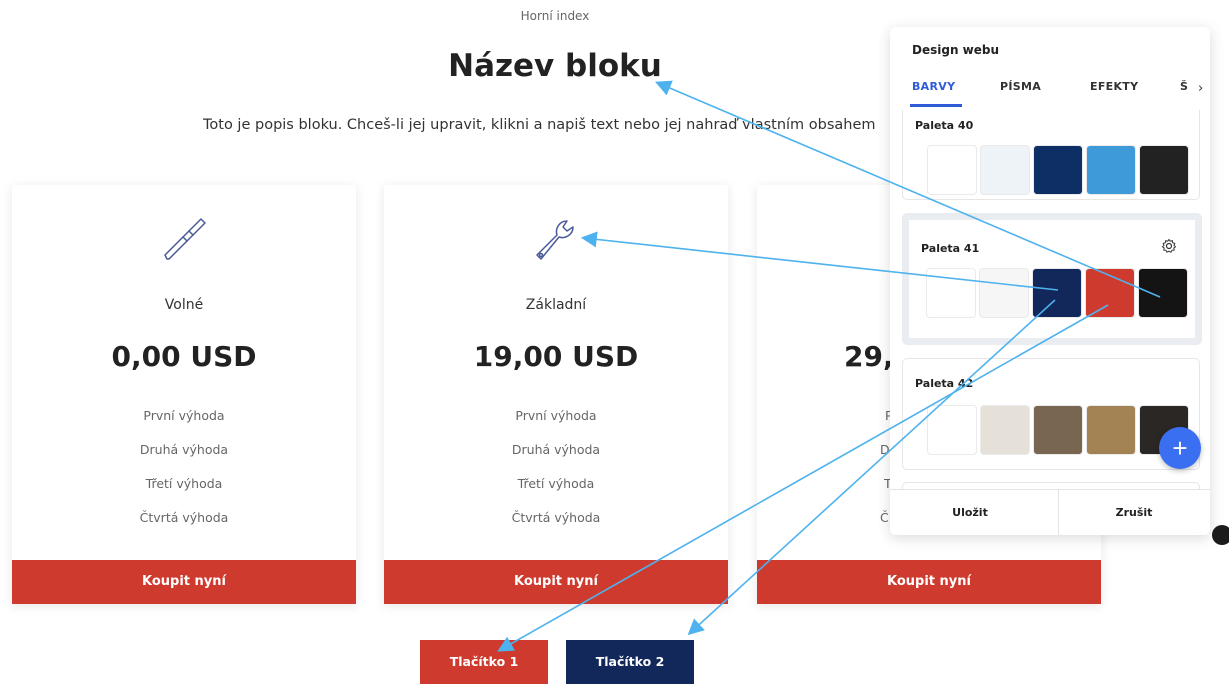  Describe the element at coordinates (184, 305) in the screenshot. I see `plan-name: Volné` at that location.